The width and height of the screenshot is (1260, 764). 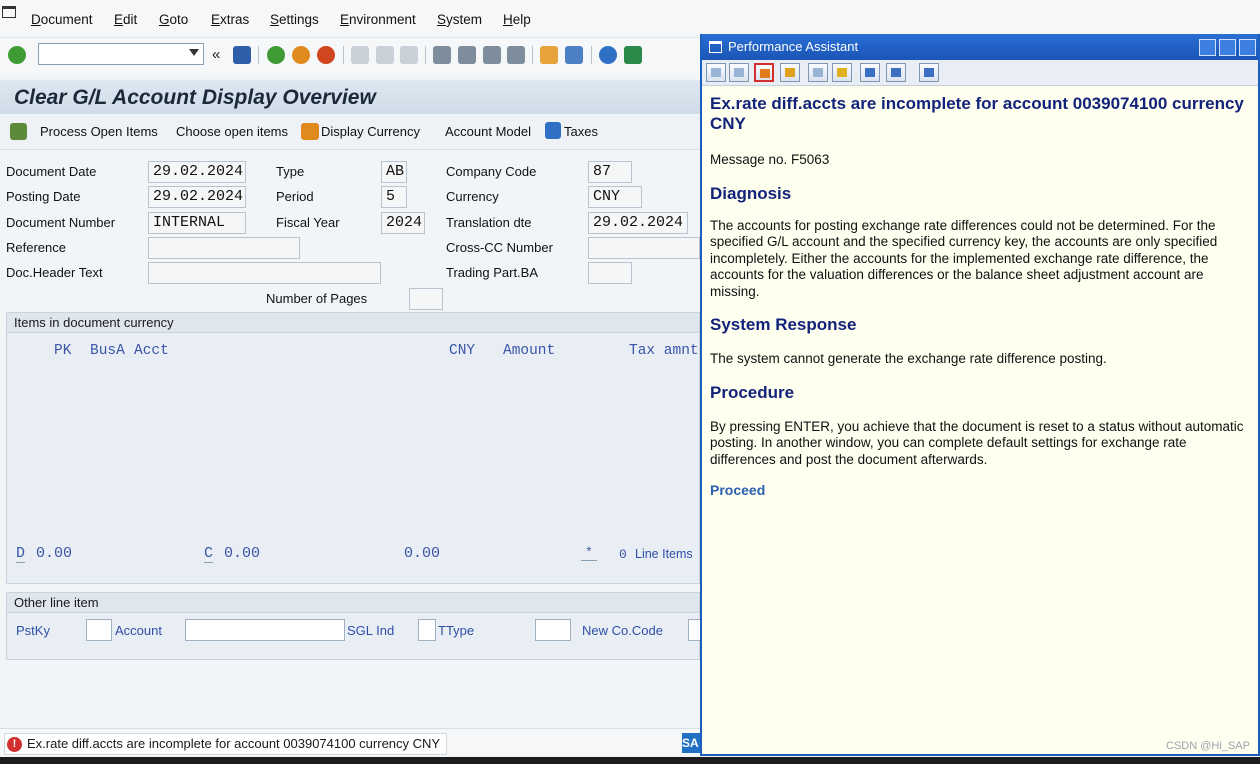 I want to click on menu-extras: Extras, so click(x=230, y=19).